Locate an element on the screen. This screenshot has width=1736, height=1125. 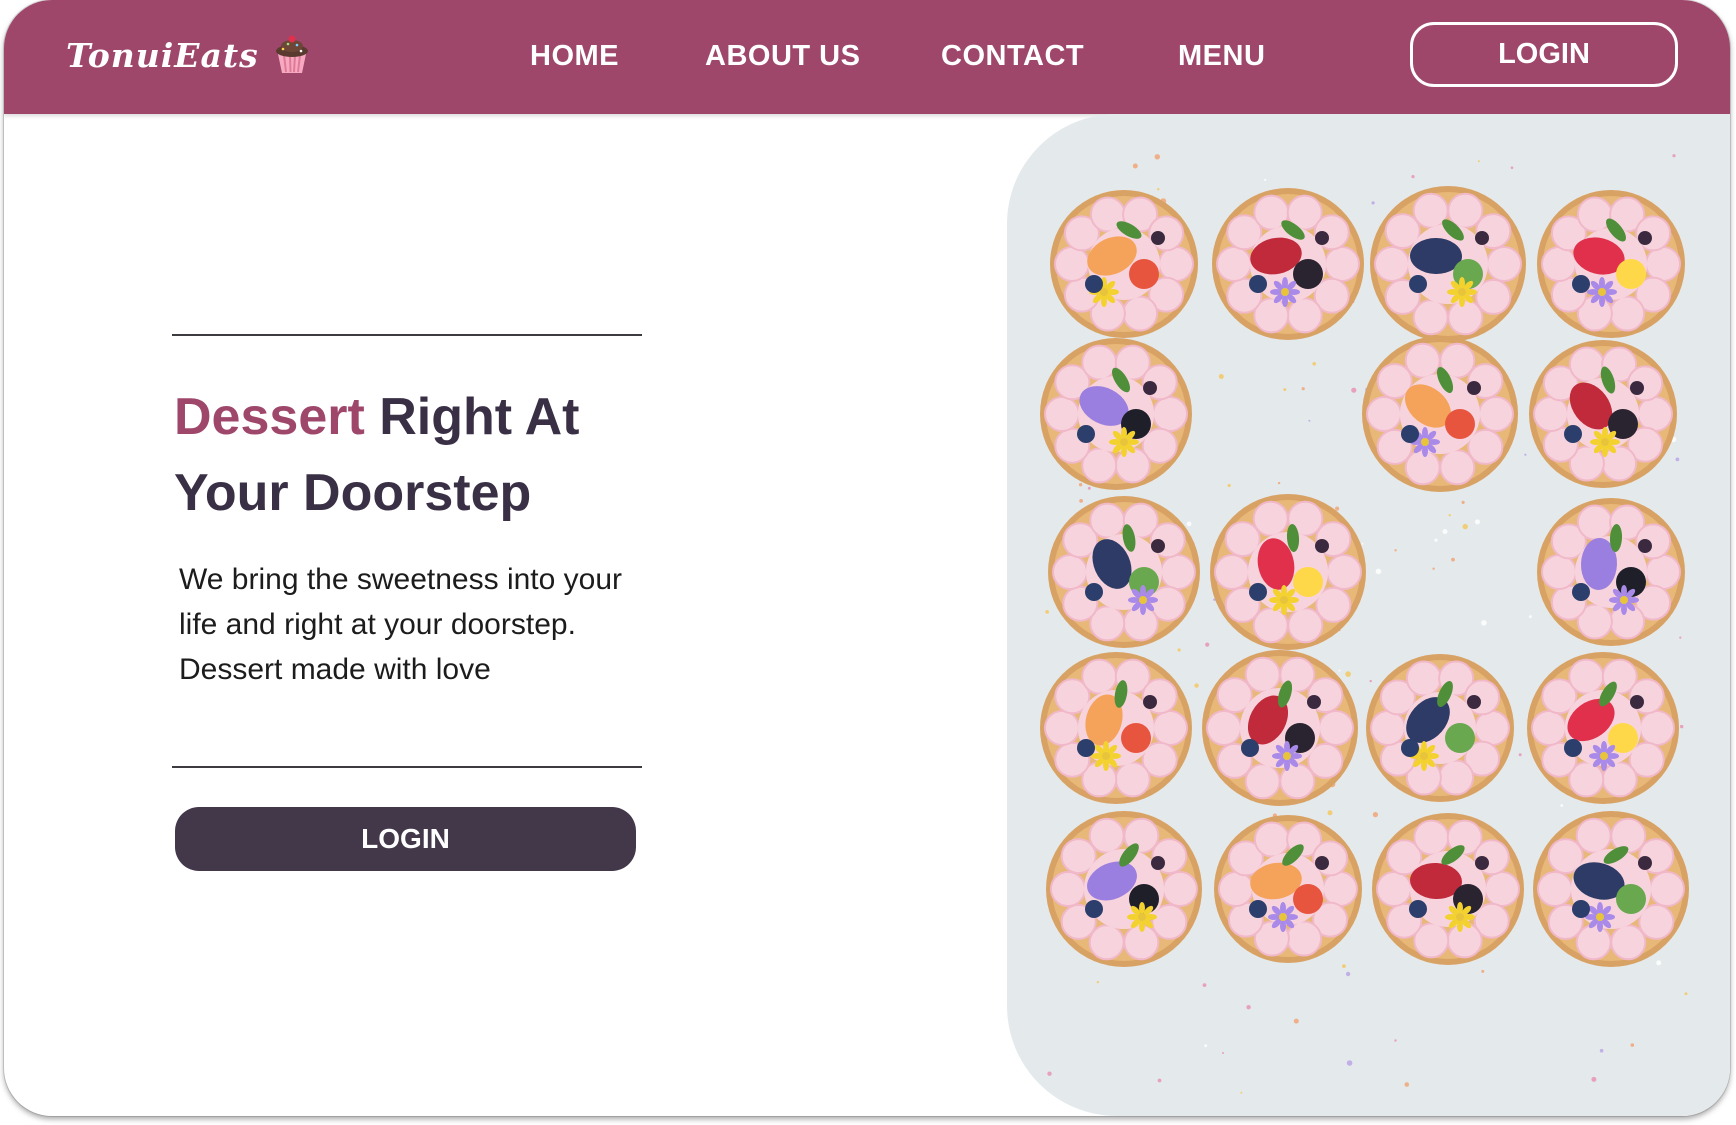
headline-accent: Dessert is located at coordinates (269, 417).